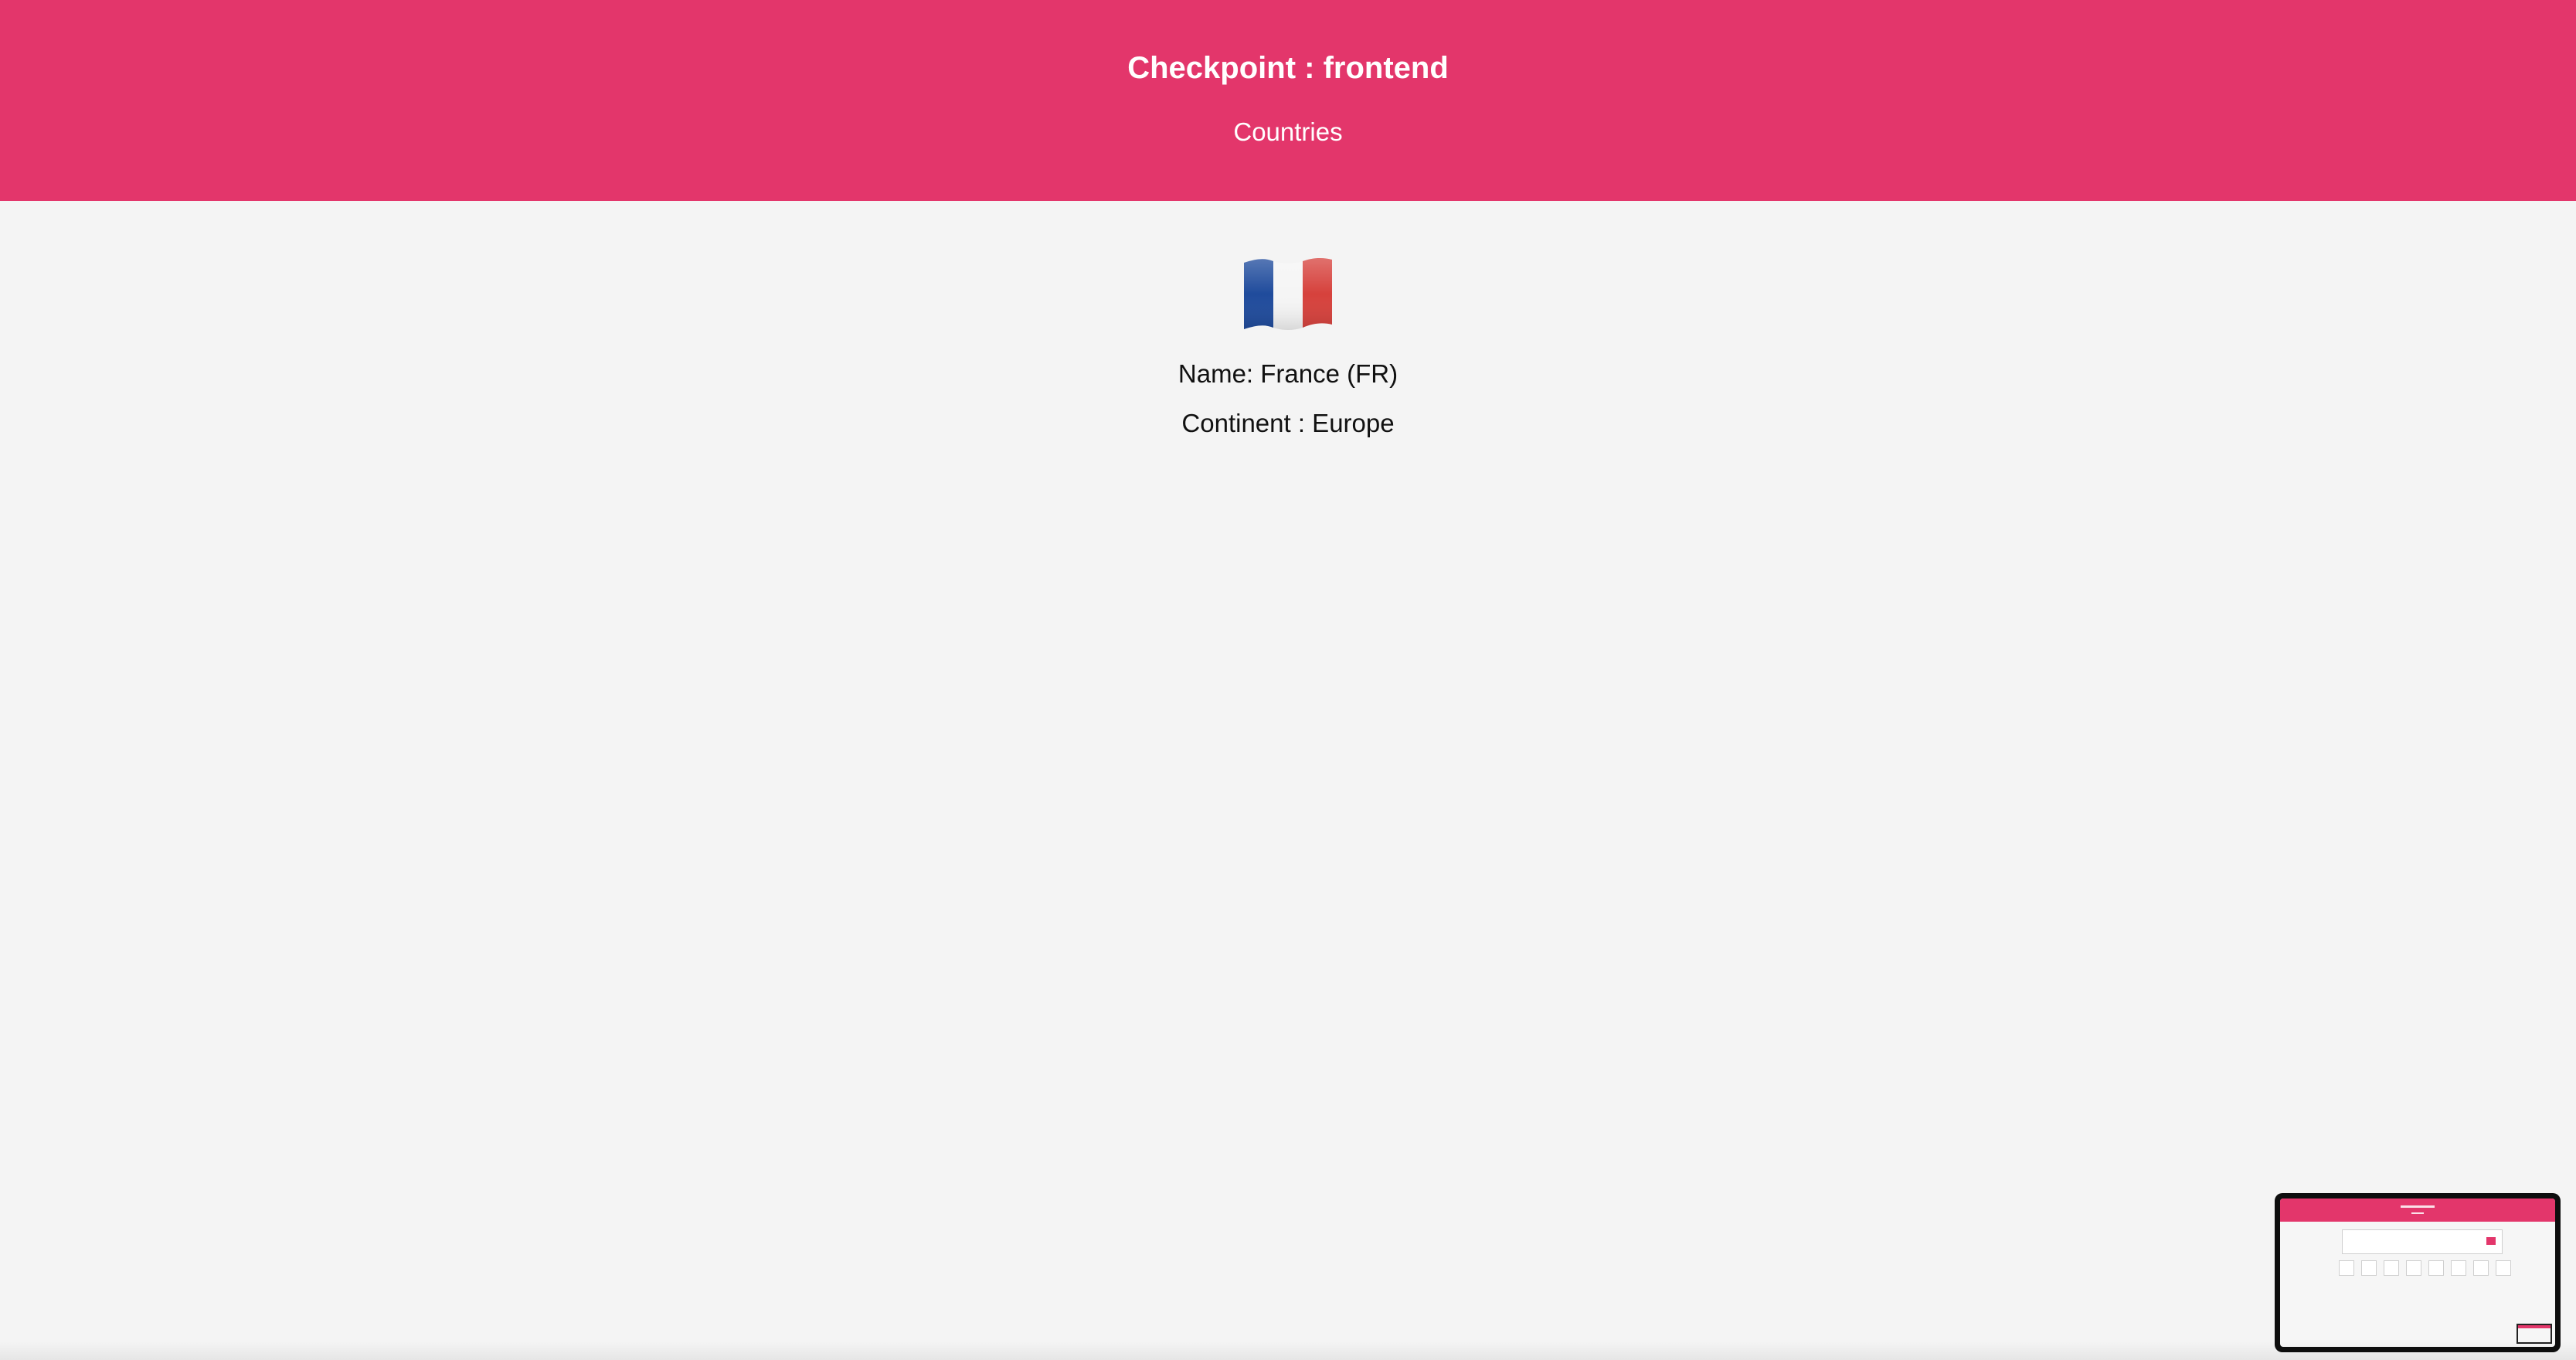  I want to click on country-continent: Continent : Europe, so click(1288, 423).